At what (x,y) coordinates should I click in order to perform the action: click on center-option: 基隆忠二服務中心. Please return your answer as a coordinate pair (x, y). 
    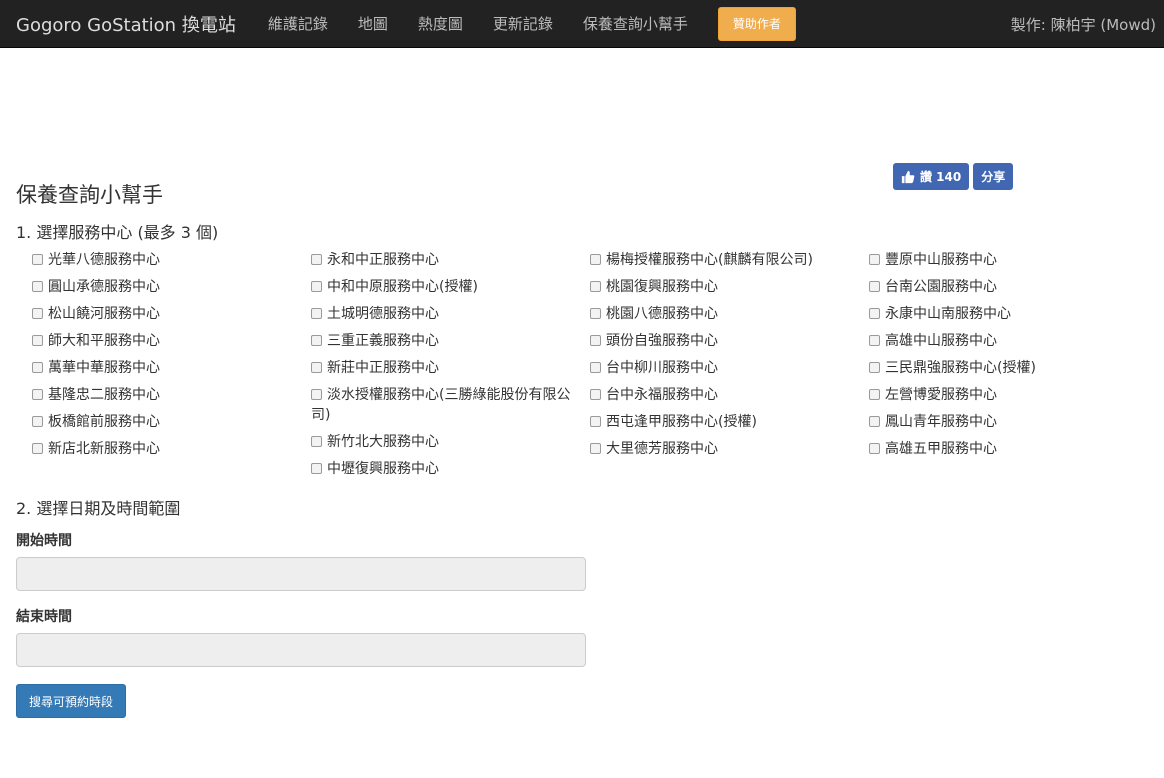
    Looking at the image, I should click on (171, 395).